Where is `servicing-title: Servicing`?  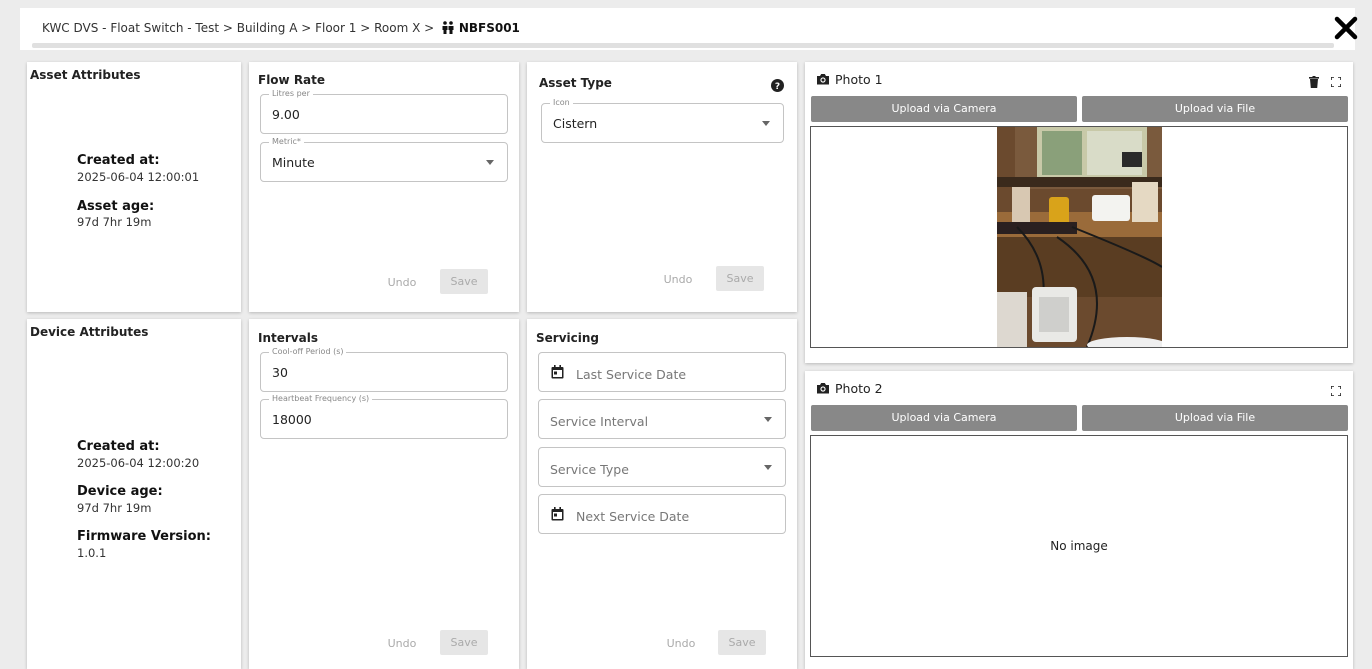
servicing-title: Servicing is located at coordinates (567, 338).